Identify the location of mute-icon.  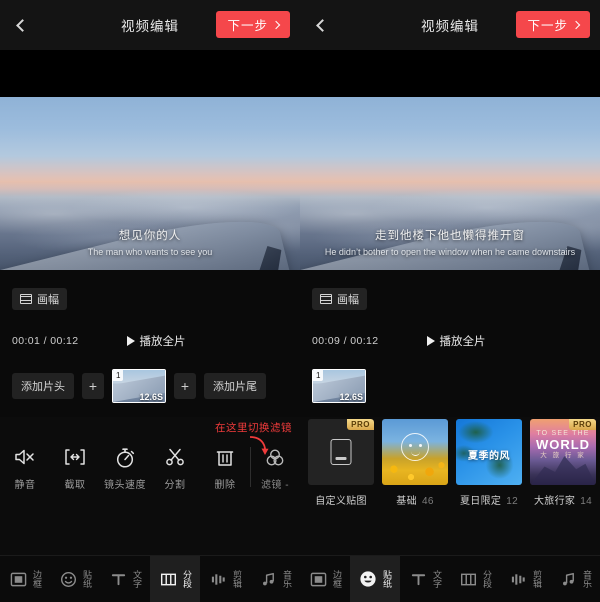
(25, 457).